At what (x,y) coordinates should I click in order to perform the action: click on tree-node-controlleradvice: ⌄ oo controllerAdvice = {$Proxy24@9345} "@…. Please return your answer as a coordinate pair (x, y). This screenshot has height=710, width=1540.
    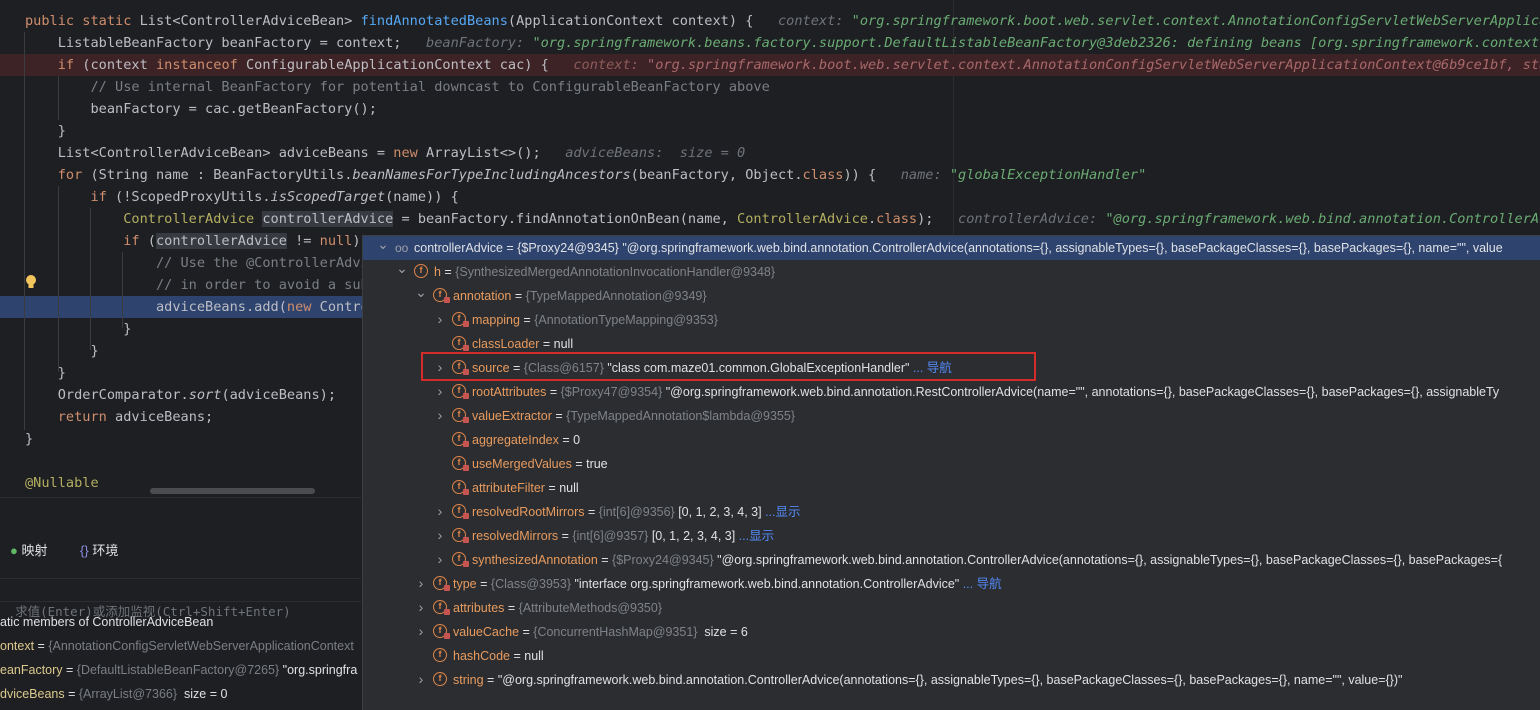
    Looking at the image, I should click on (951, 248).